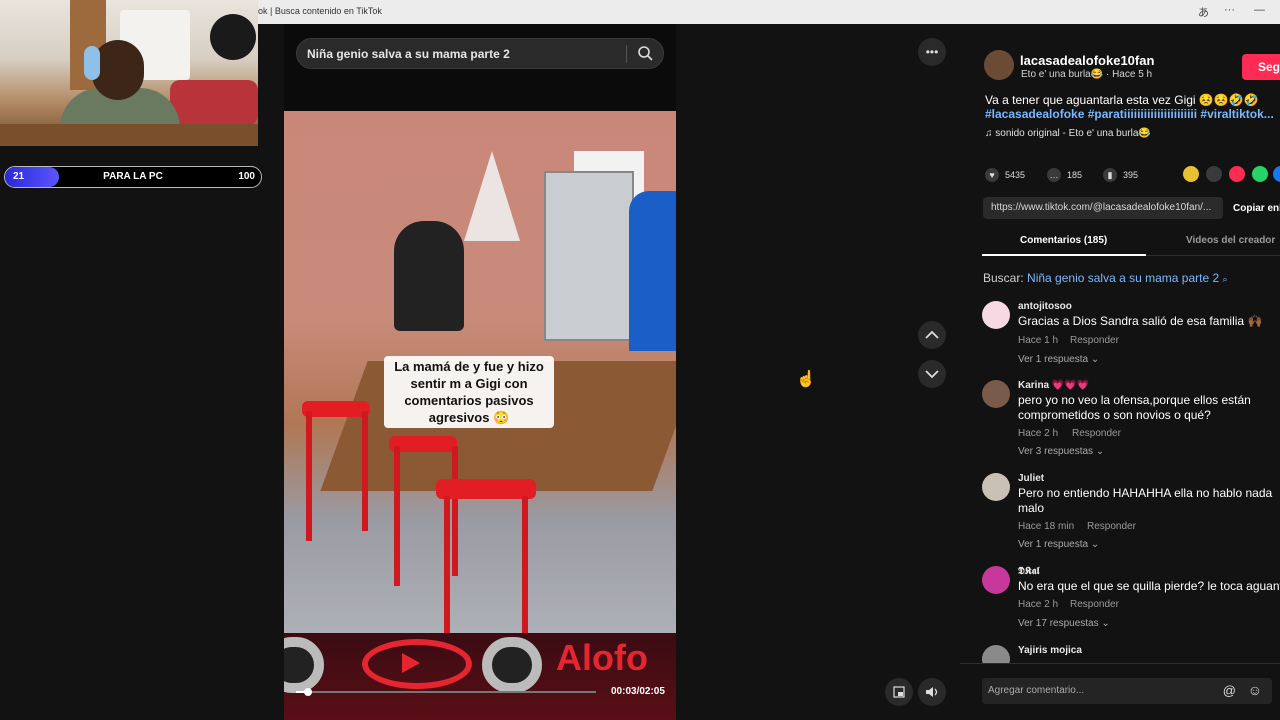  What do you see at coordinates (1087, 60) in the screenshot?
I see `author-username: lacasadealofoke10fan` at bounding box center [1087, 60].